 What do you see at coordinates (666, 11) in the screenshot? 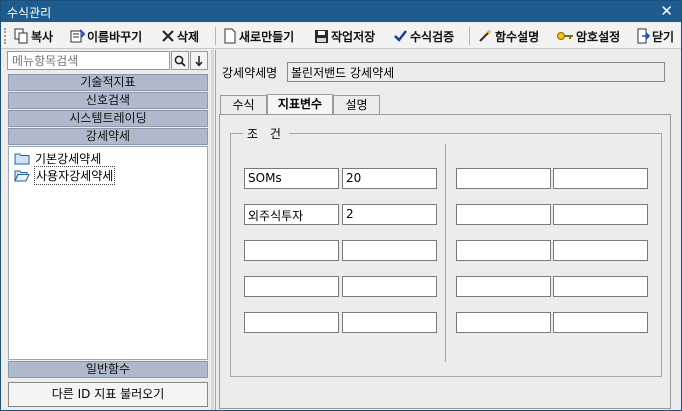
I see `close-icon: ✕` at bounding box center [666, 11].